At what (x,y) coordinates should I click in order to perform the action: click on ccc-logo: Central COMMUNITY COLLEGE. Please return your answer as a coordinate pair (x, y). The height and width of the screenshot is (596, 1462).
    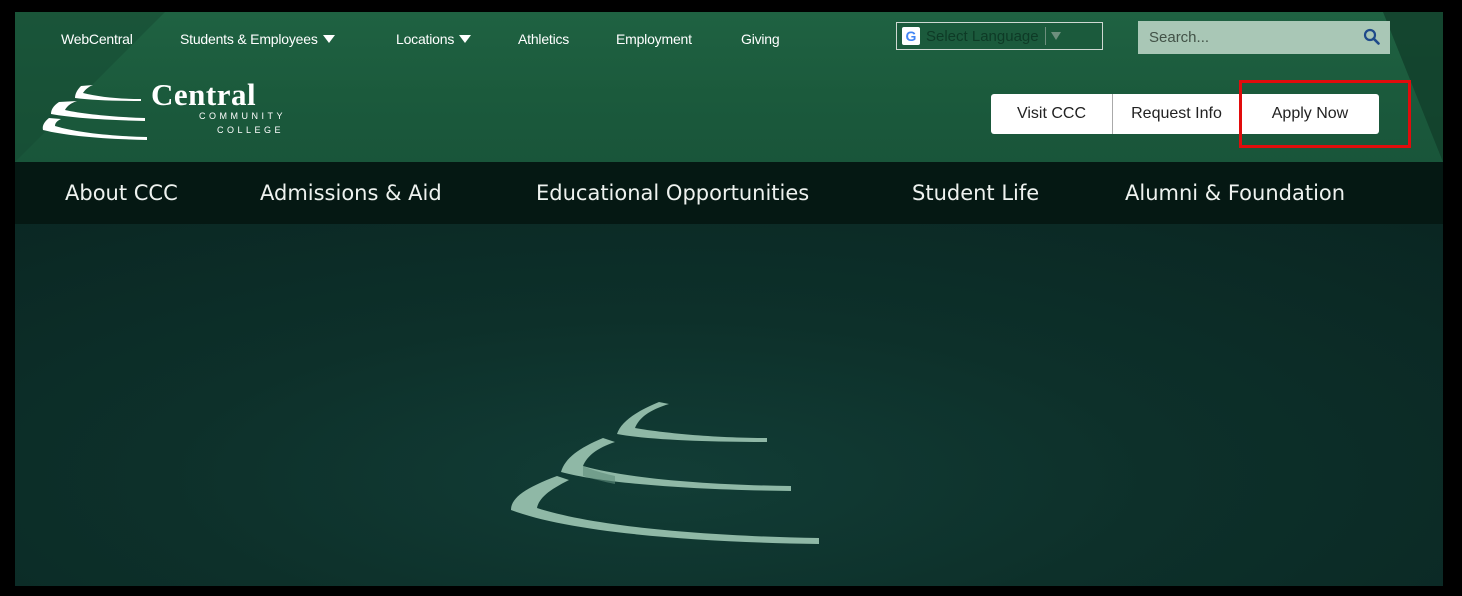
    Looking at the image, I should click on (176, 111).